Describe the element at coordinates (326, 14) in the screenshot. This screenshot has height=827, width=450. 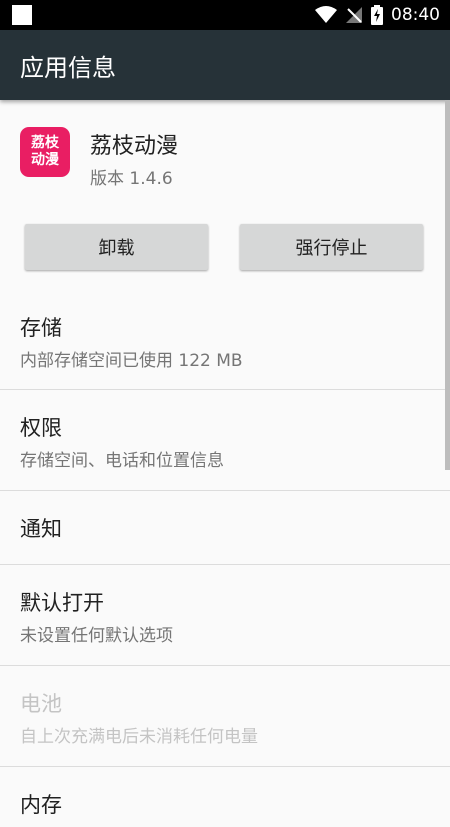
I see `wifi-icon` at that location.